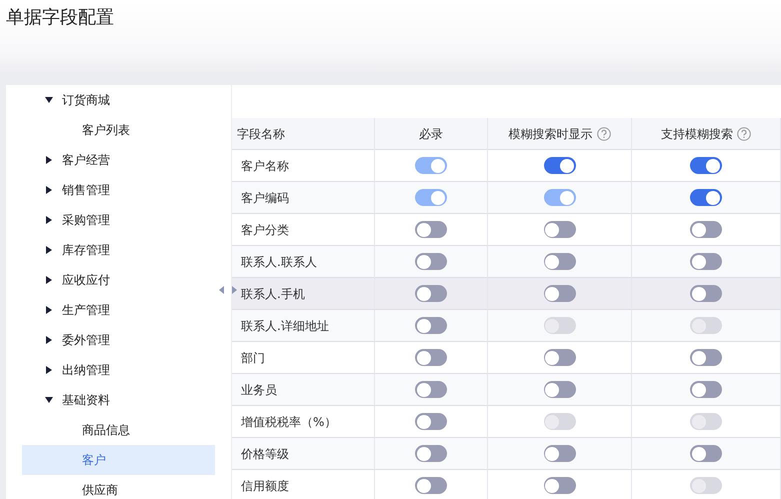 This screenshot has height=499, width=781. What do you see at coordinates (560, 134) in the screenshot?
I see `column-header: 模糊搜索时显示` at bounding box center [560, 134].